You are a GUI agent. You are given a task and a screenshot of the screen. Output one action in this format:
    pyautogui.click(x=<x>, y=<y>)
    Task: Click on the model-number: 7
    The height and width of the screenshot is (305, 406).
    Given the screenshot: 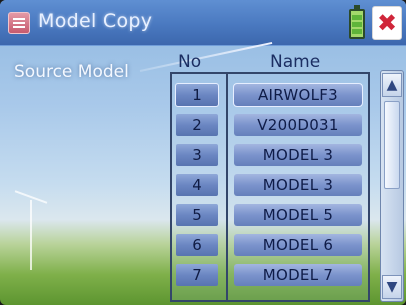 What is the action you would take?
    pyautogui.click(x=197, y=275)
    